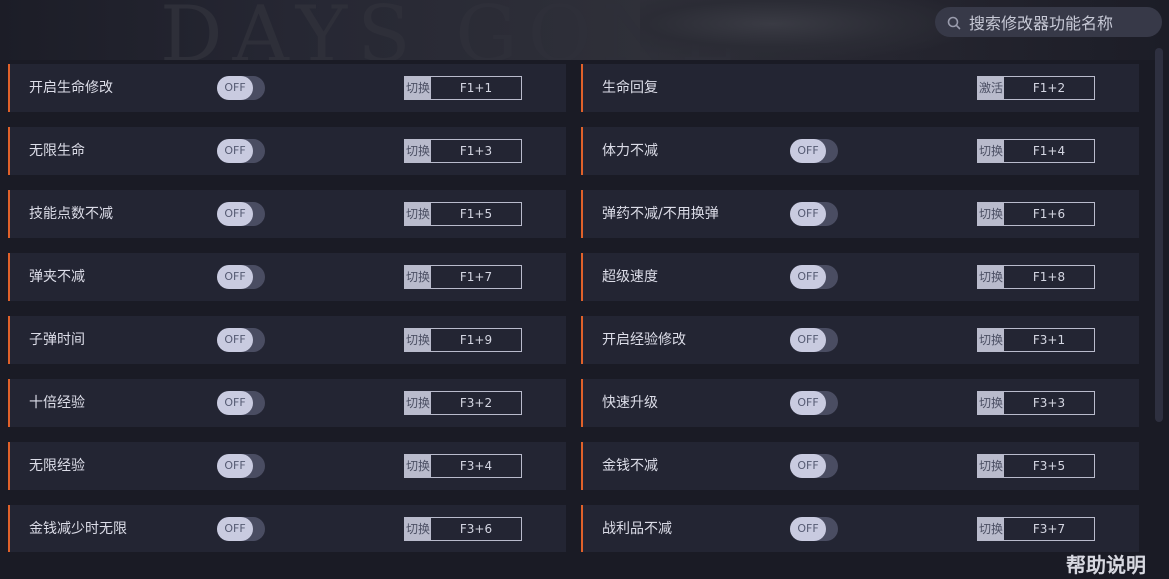 The width and height of the screenshot is (1169, 579). Describe the element at coordinates (991, 88) in the screenshot. I see `hotkey-mode-label: 激活` at that location.